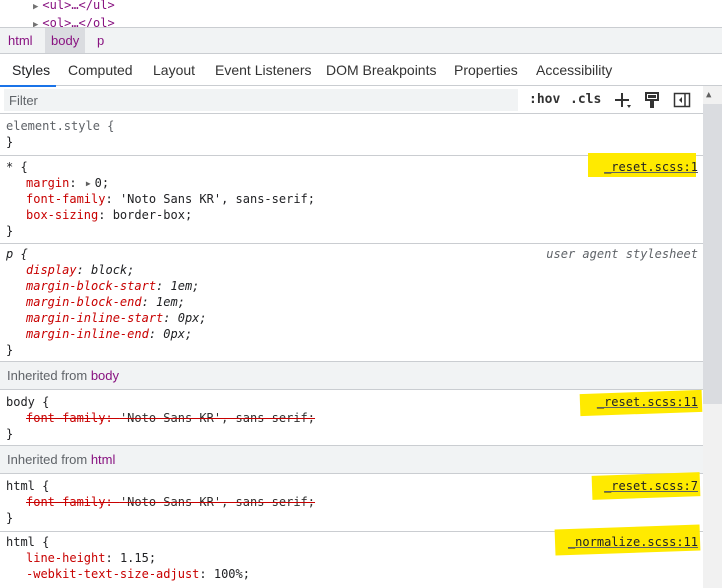 The image size is (722, 588). Describe the element at coordinates (100, 70) in the screenshot. I see `tab-computed: Computed` at that location.